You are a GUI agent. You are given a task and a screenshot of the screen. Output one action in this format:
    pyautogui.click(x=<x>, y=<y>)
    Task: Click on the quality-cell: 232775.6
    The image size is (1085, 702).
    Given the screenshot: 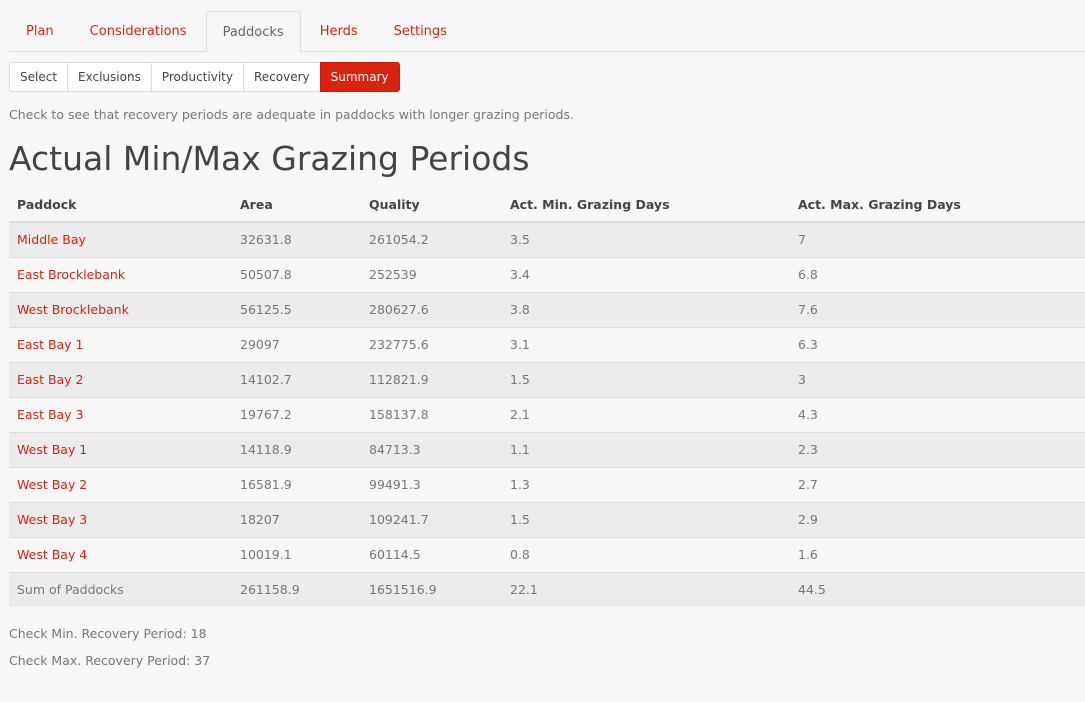 What is the action you would take?
    pyautogui.click(x=431, y=344)
    